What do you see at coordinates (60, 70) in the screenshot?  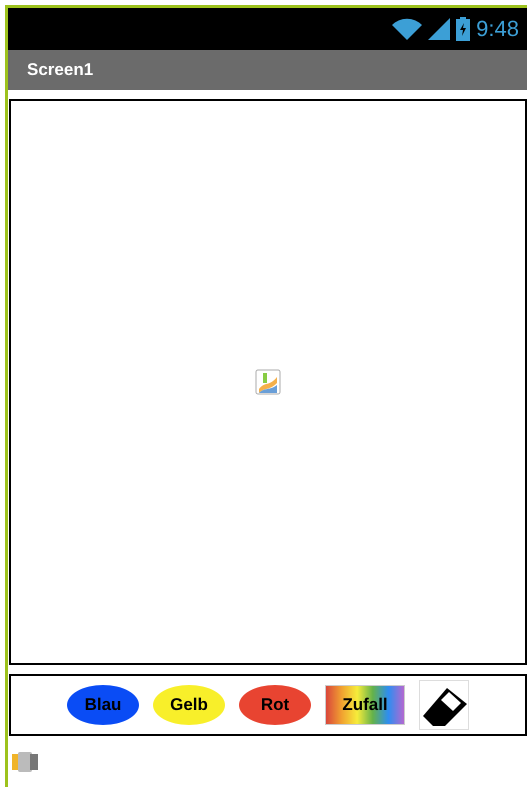 I see `screen-title: Screen1` at bounding box center [60, 70].